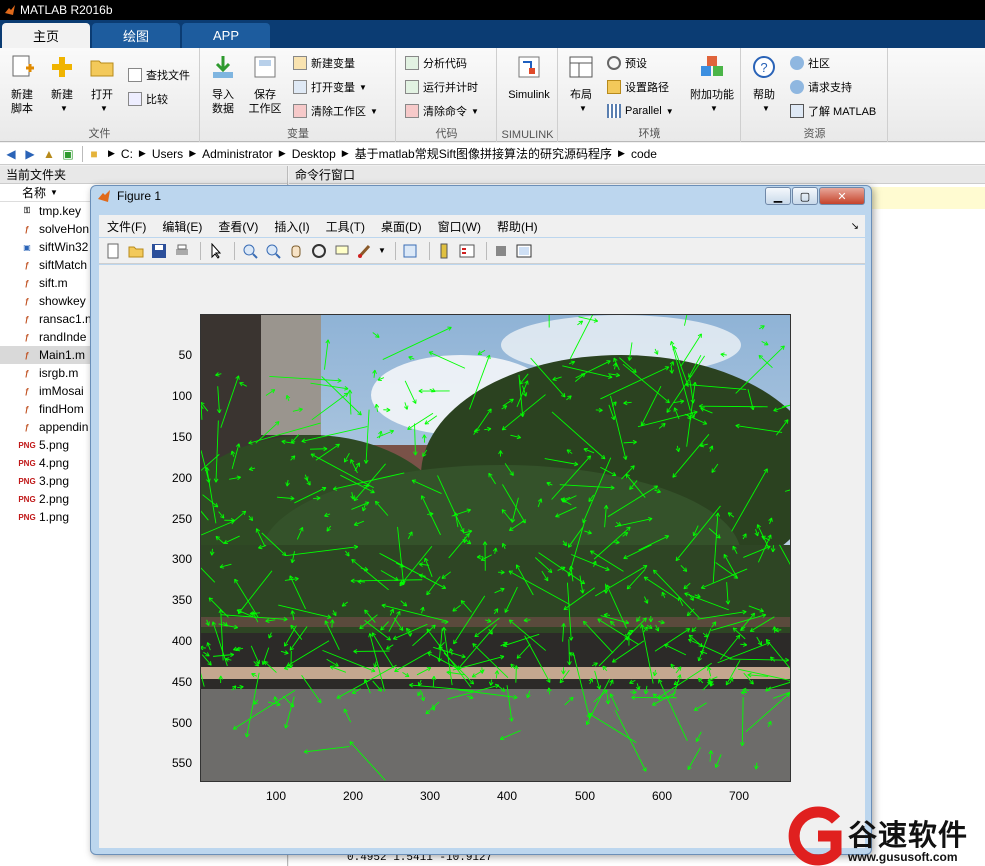  Describe the element at coordinates (805, 196) in the screenshot. I see `maximize-button: ▢` at that location.